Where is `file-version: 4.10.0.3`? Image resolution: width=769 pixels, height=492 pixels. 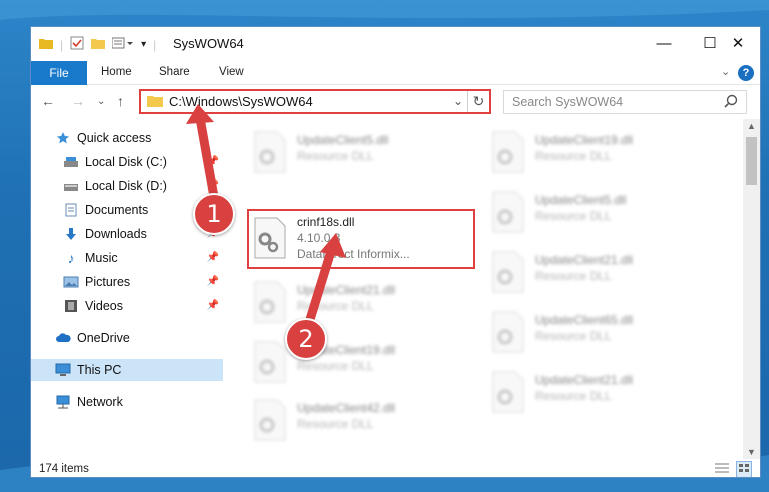
file-version: 4.10.0.3 is located at coordinates (319, 238).